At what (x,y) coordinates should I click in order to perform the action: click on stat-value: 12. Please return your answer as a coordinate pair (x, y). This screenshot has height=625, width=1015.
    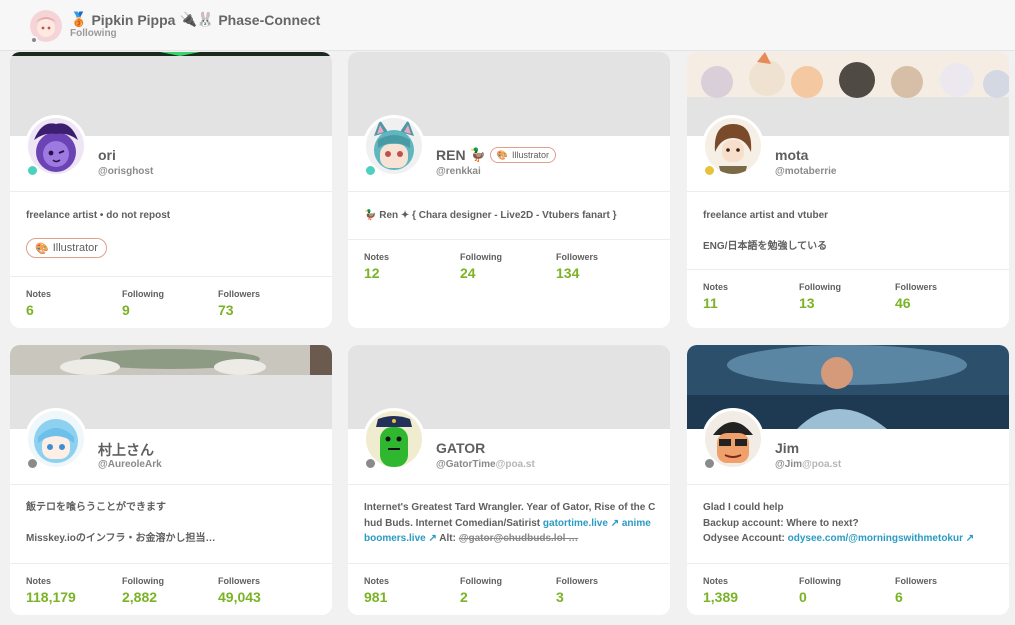
    Looking at the image, I should click on (372, 273).